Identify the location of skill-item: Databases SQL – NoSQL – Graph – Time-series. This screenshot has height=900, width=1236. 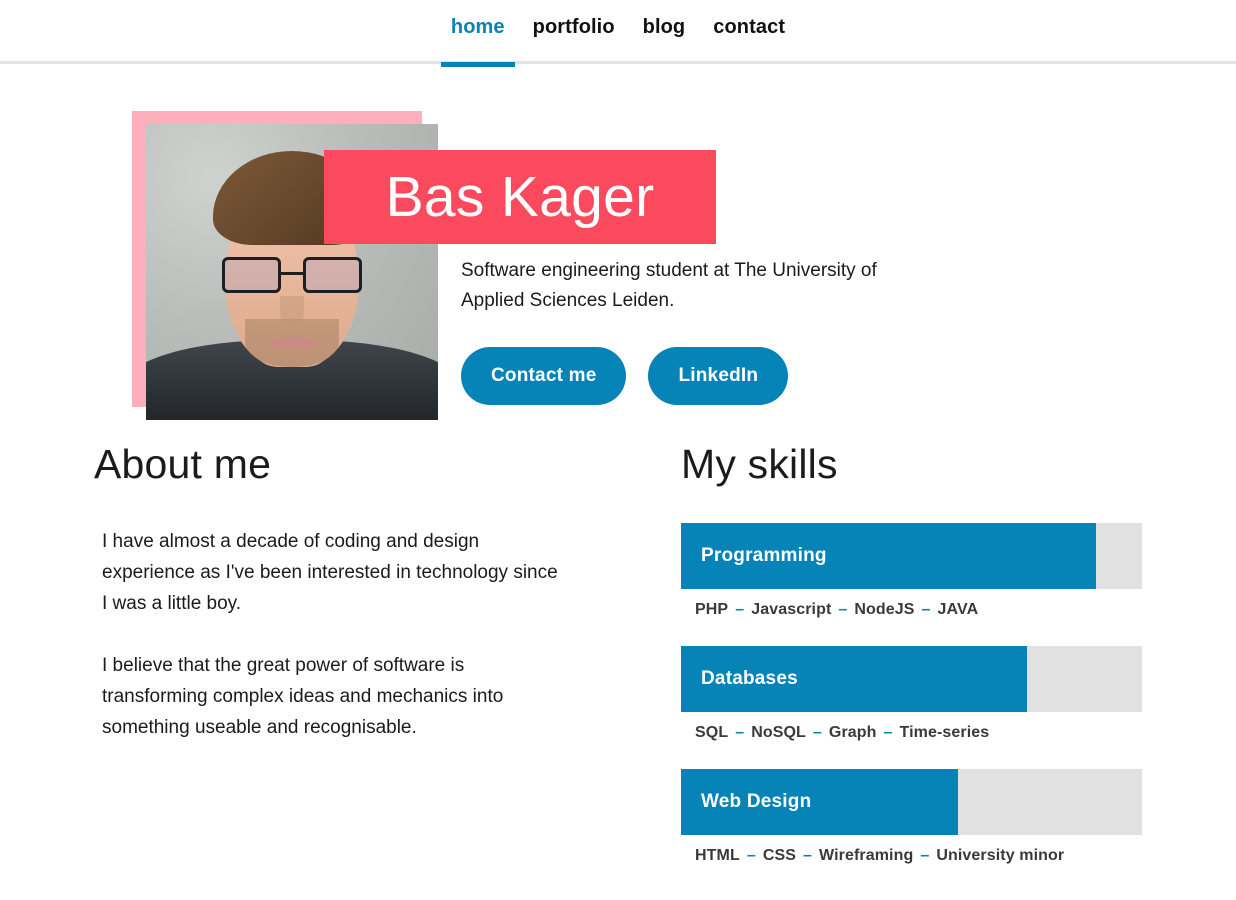
(911, 694).